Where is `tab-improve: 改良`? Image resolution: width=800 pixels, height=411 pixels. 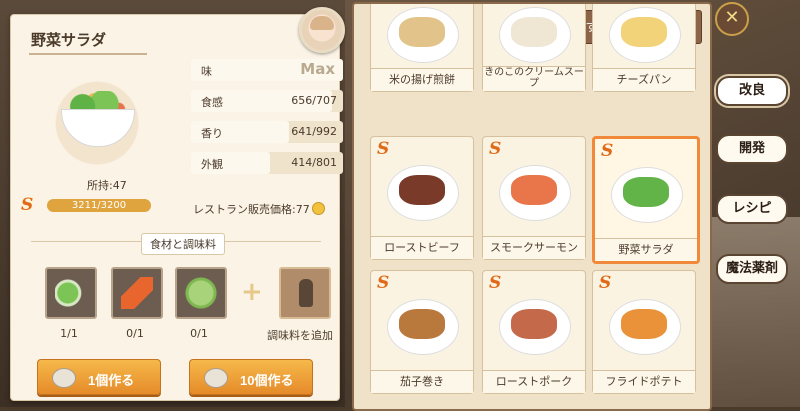
tab-improve: 改良 is located at coordinates (752, 91).